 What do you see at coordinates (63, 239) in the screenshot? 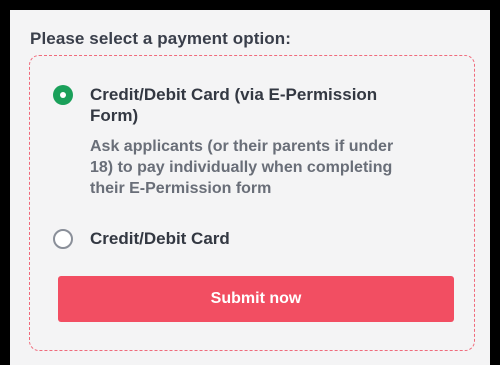
I see `radio-unselected-icon` at bounding box center [63, 239].